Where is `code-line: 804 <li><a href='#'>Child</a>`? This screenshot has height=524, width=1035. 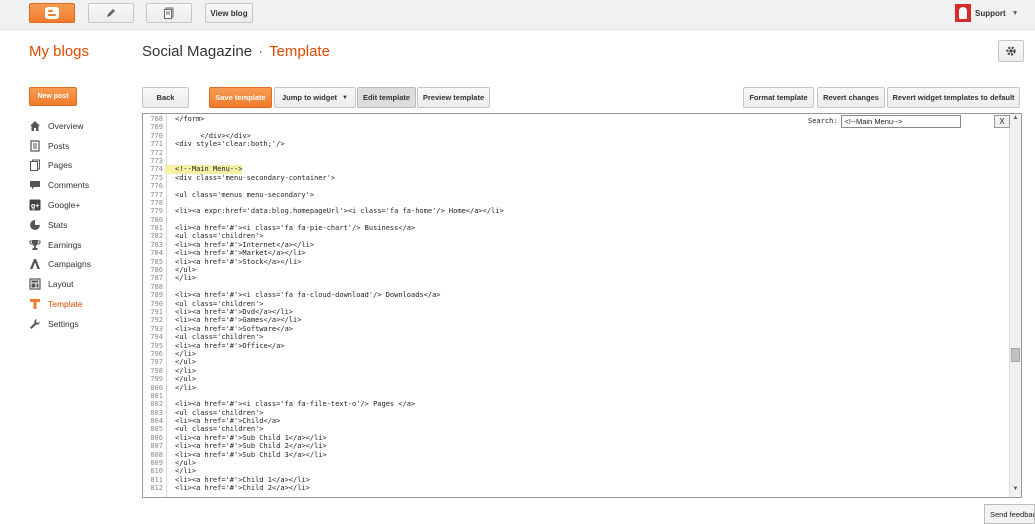 code-line: 804 <li><a href='#'>Child</a> is located at coordinates (576, 421).